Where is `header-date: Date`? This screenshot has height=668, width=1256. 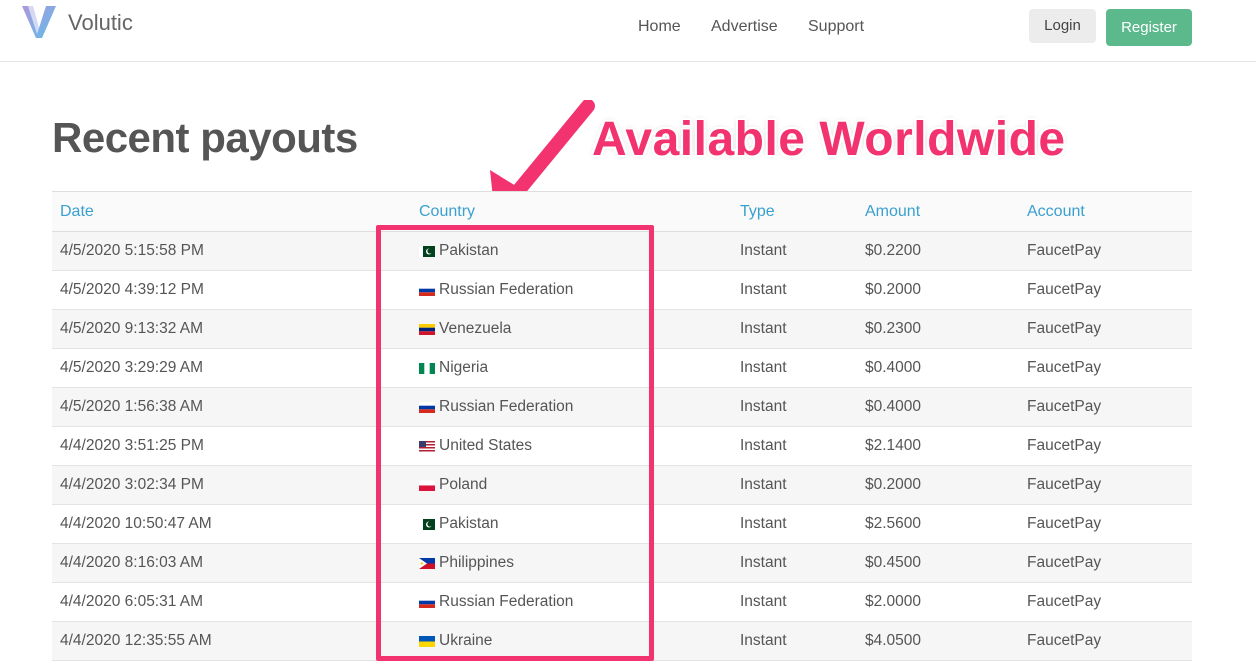 header-date: Date is located at coordinates (231, 211).